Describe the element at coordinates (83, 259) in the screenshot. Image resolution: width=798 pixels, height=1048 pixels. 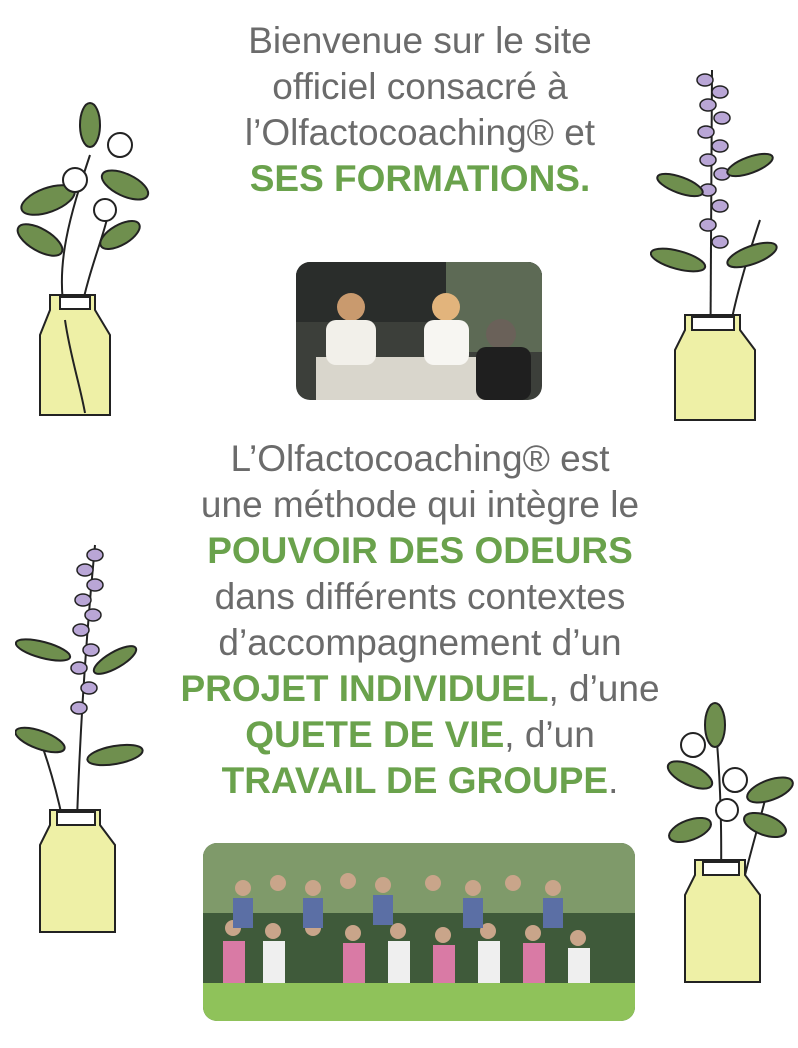
I see `jasmine-jar-illustration-top-left` at that location.